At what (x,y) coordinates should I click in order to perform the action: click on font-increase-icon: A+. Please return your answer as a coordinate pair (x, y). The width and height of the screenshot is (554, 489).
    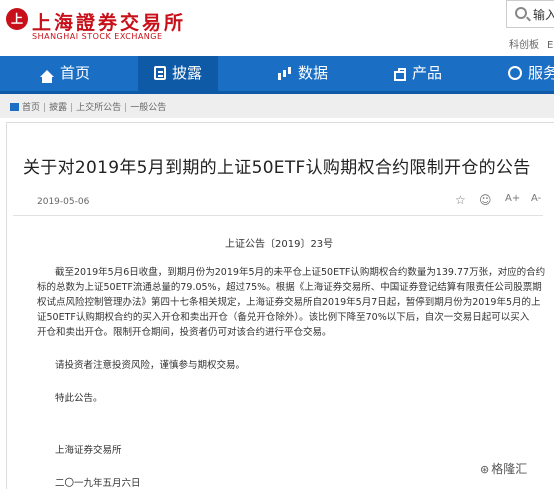
    Looking at the image, I should click on (512, 198).